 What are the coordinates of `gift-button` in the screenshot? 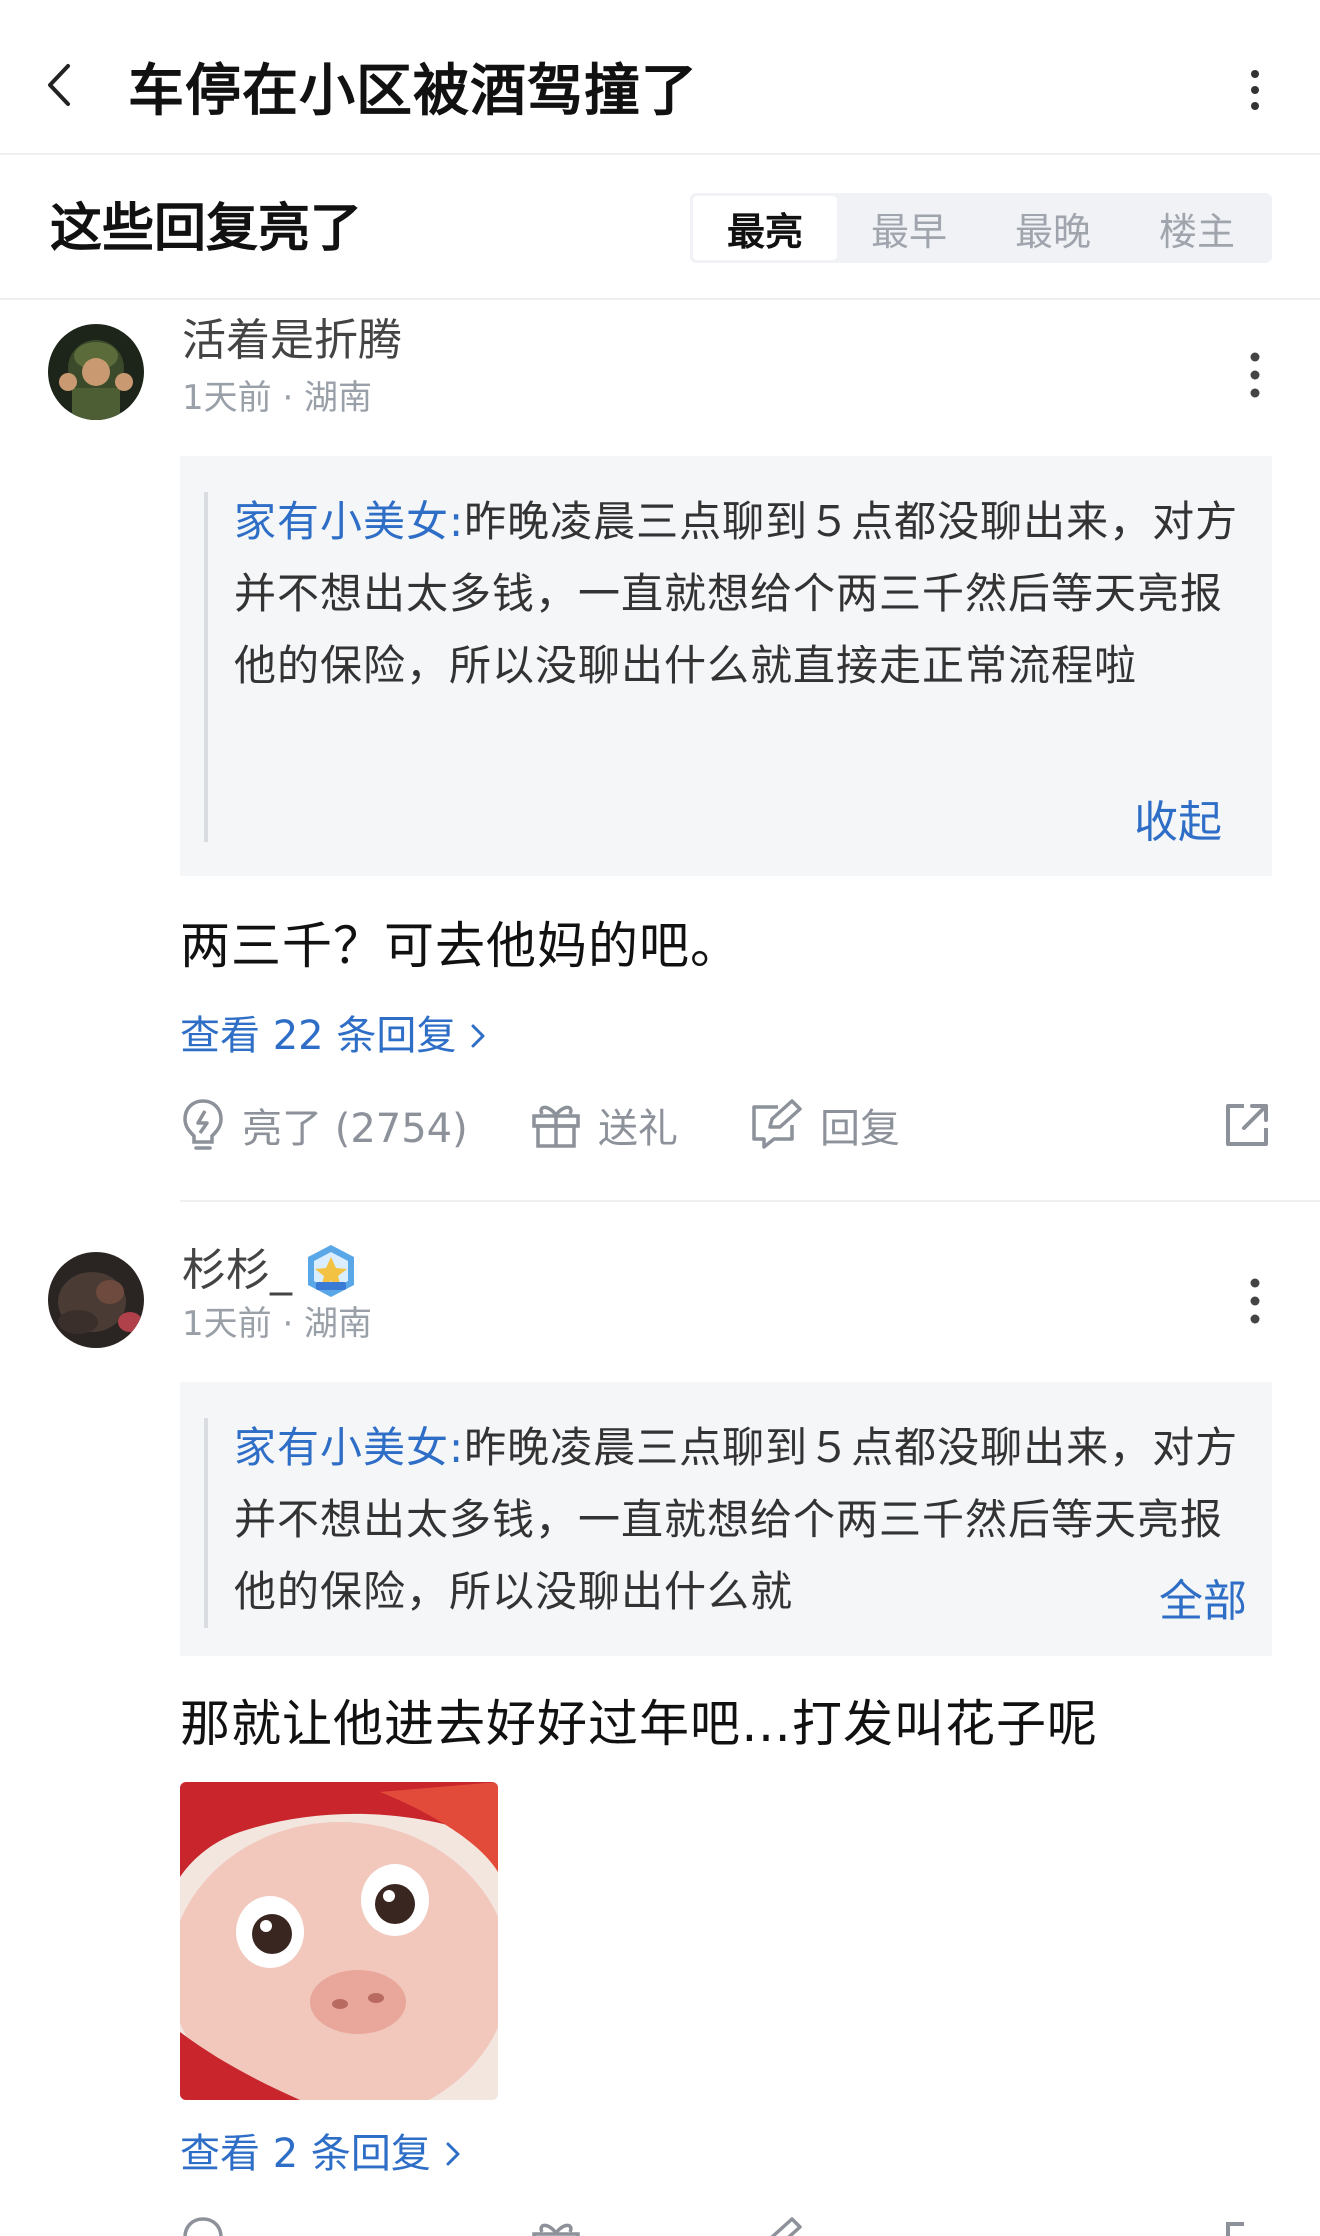 It's located at (556, 2222).